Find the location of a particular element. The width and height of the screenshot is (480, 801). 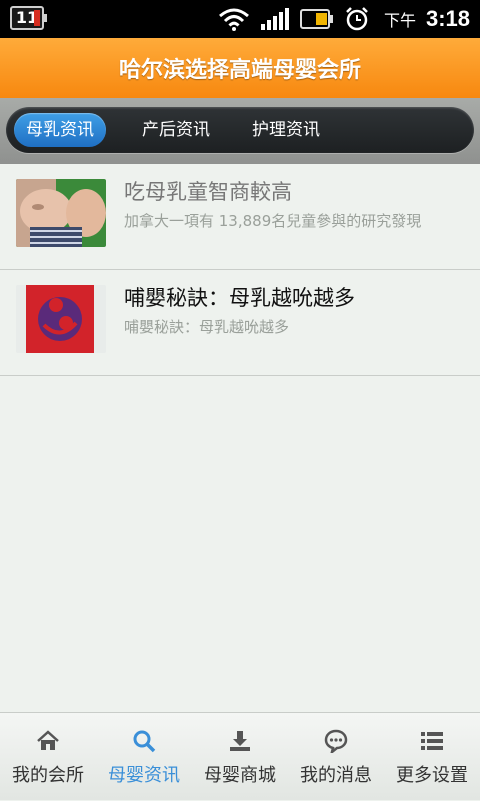

nav-my-messages: 我的消息 is located at coordinates (336, 757).